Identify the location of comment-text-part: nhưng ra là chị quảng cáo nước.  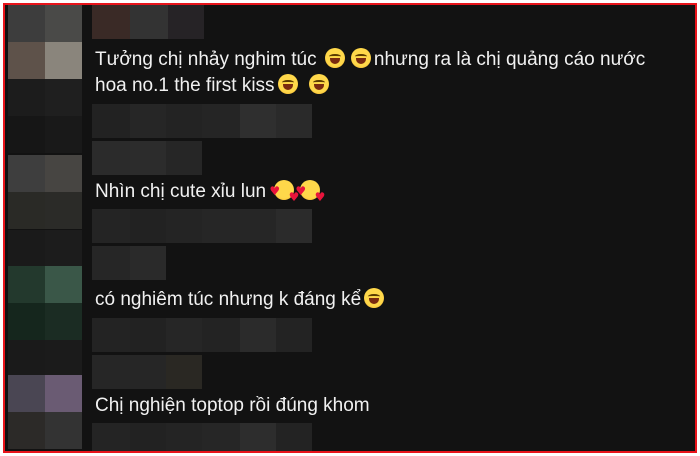
(509, 59).